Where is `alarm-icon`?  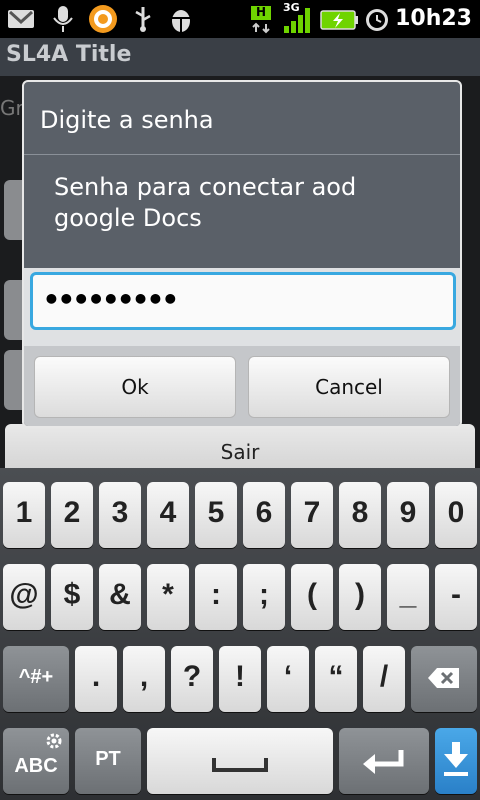
alarm-icon is located at coordinates (377, 20).